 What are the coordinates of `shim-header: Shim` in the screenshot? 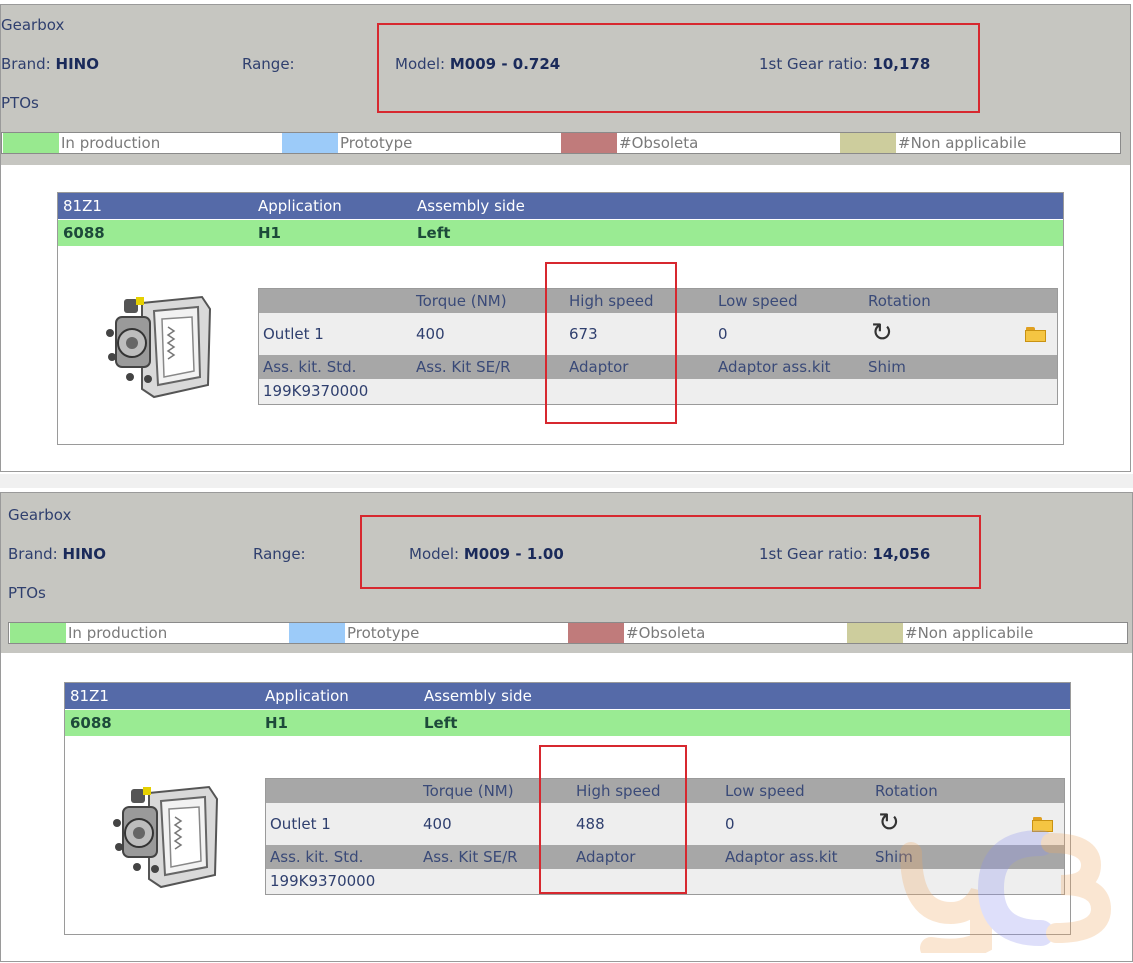 It's located at (887, 367).